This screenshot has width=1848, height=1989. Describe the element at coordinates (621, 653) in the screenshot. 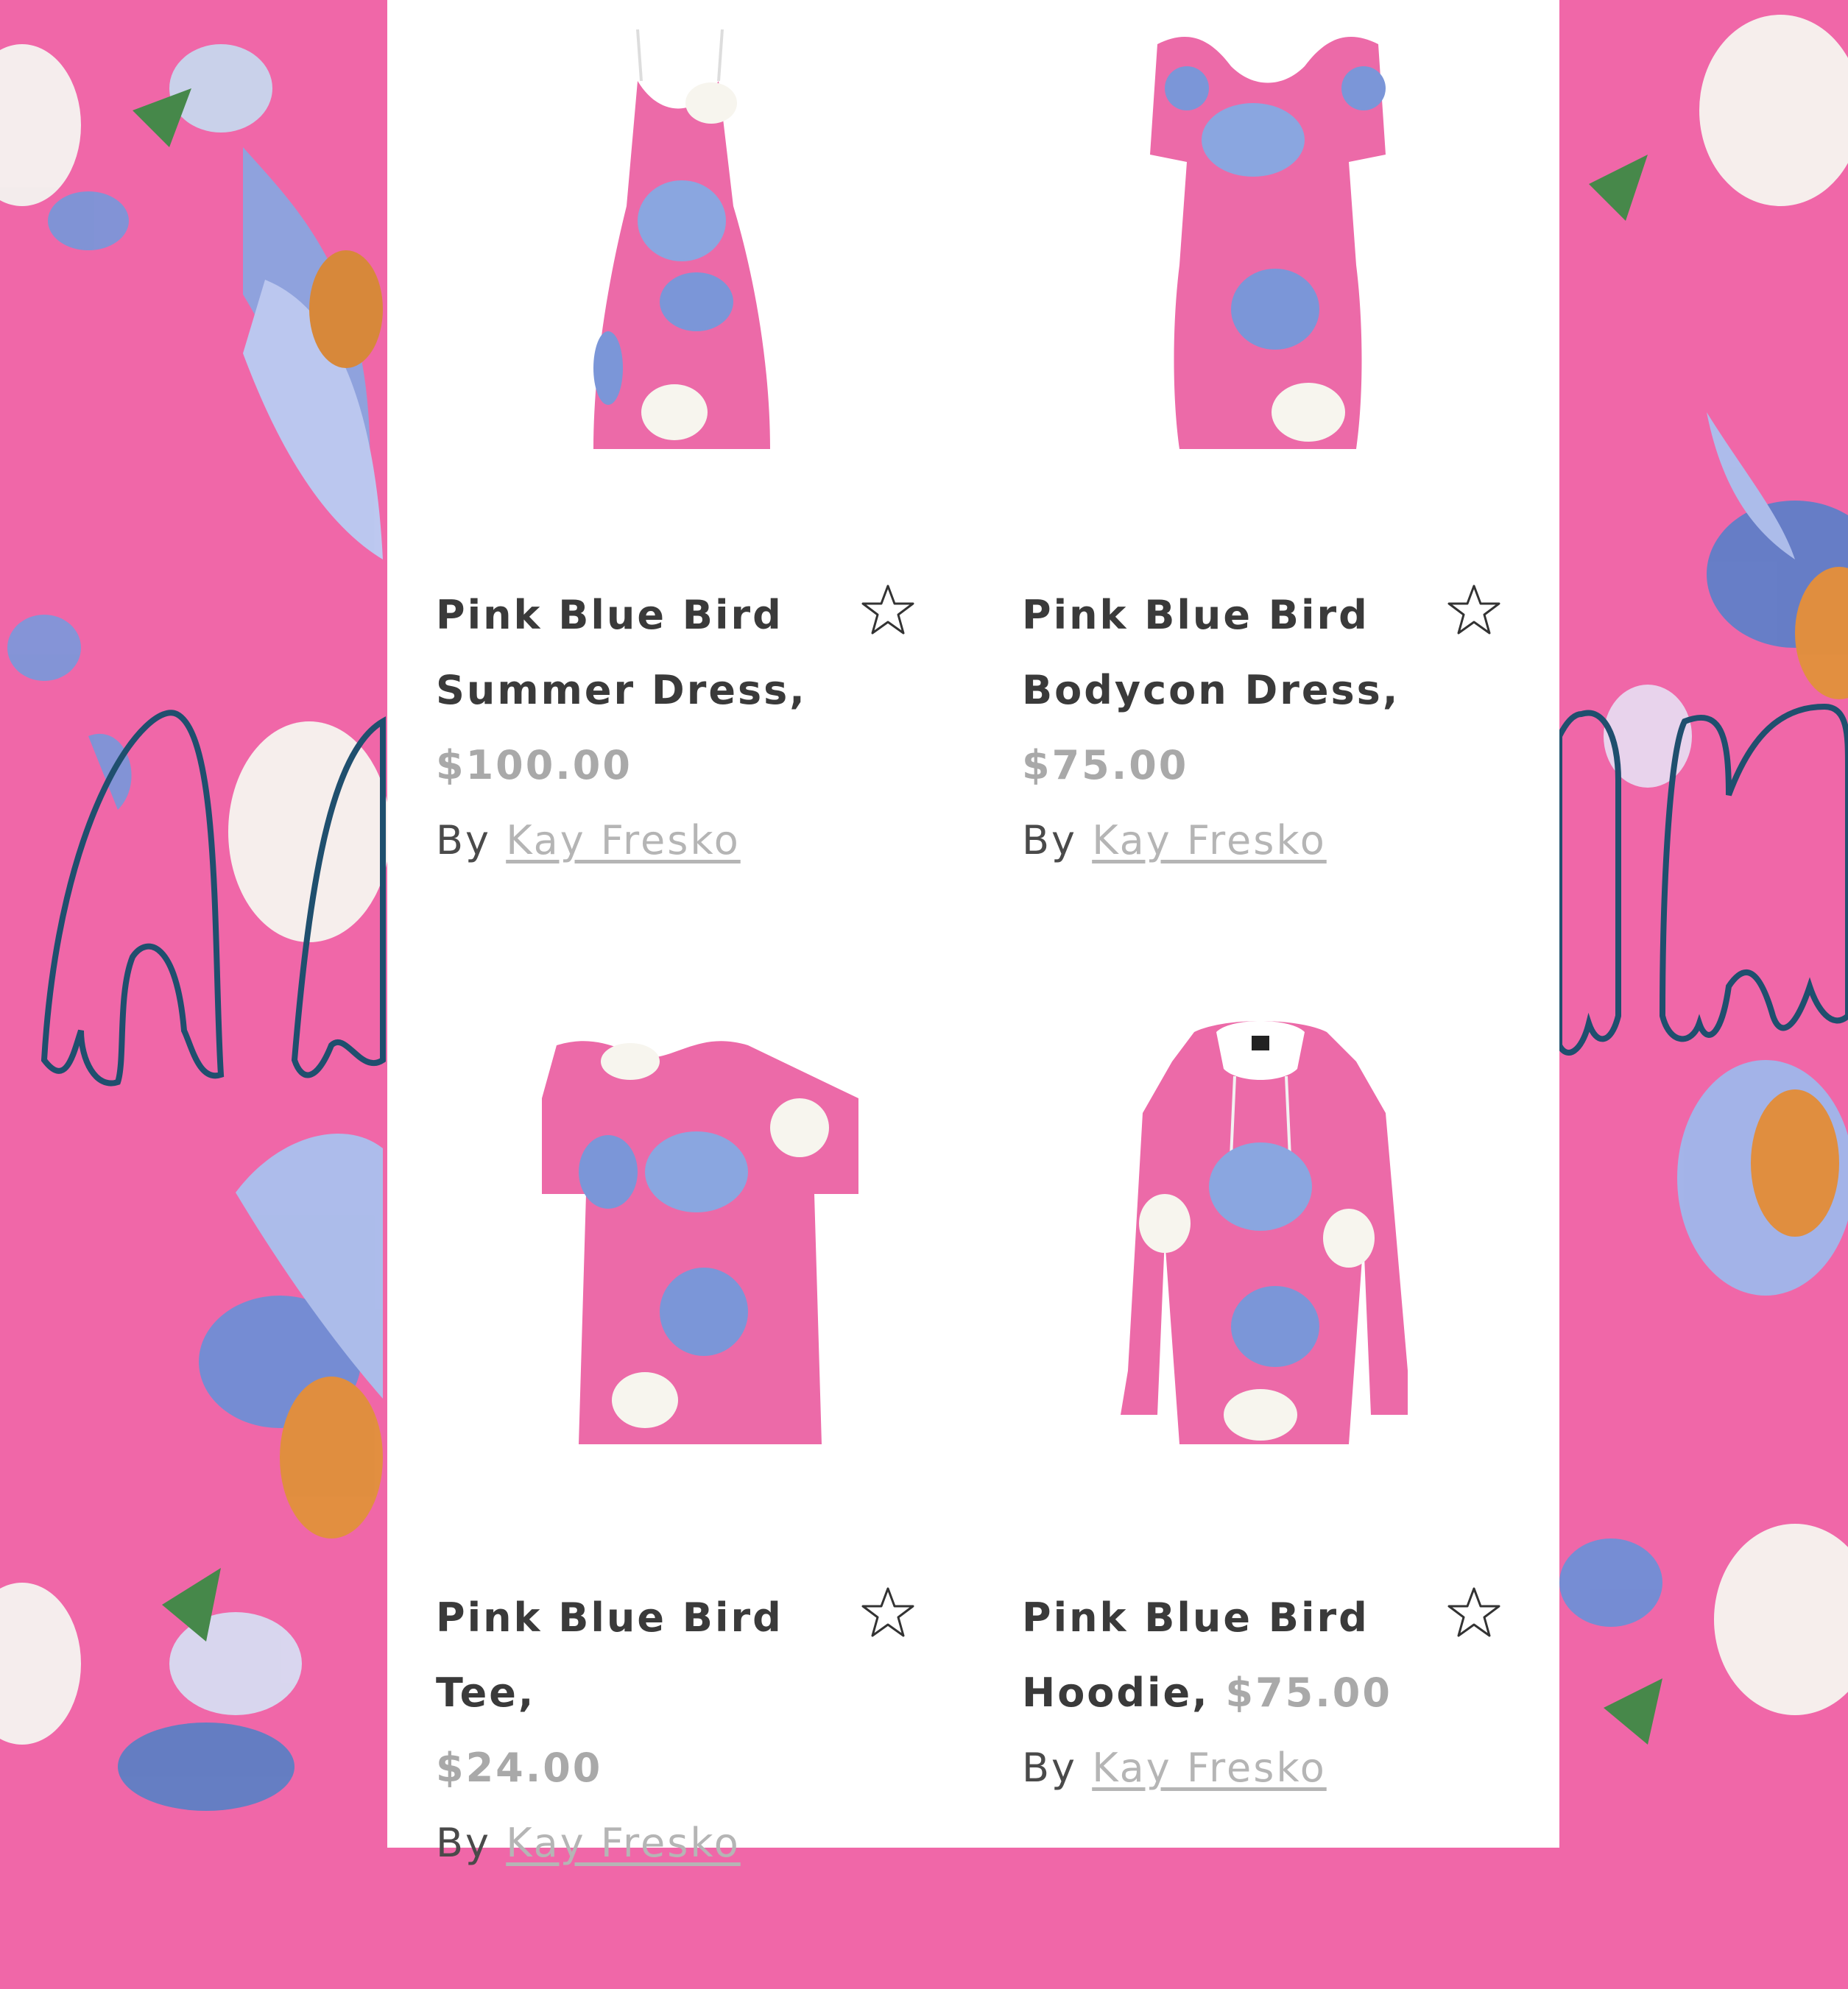

I see `product-name: Pink Blue Bird Summer Dress,` at that location.